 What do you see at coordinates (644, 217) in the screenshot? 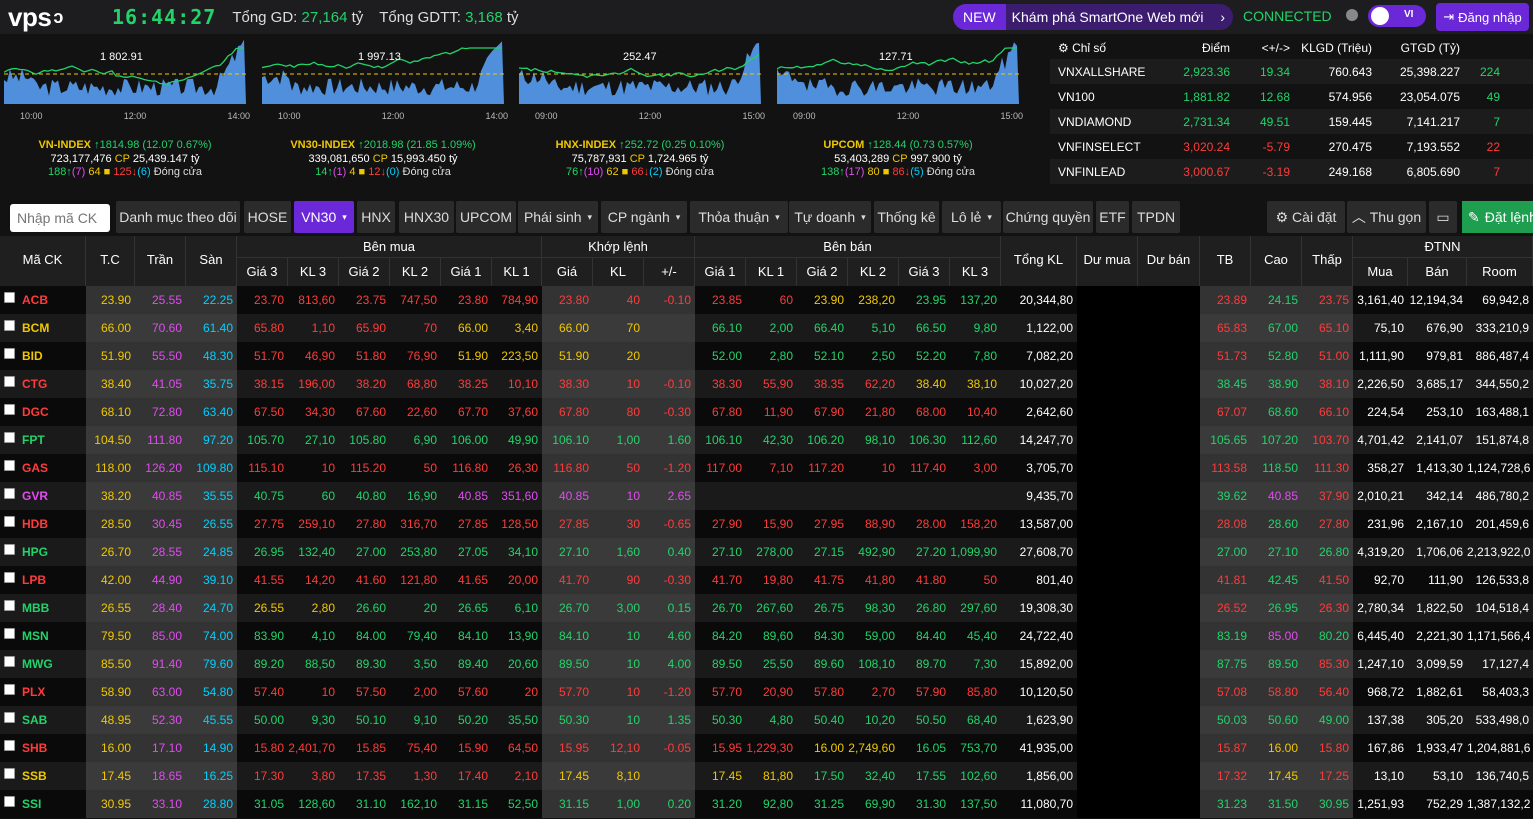
I see `tab-cp-ngành: CP ngành ▾` at bounding box center [644, 217].